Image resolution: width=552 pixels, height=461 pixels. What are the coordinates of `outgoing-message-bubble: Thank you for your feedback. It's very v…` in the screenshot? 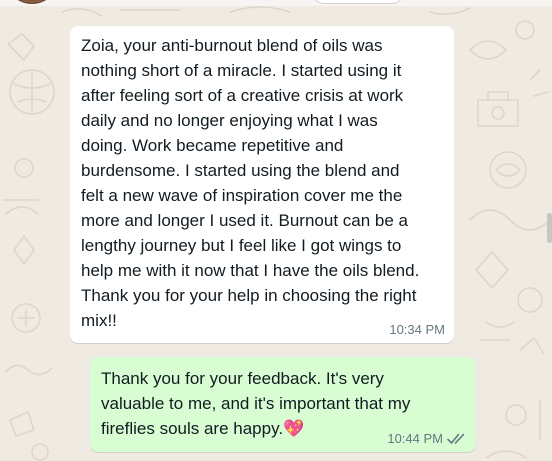 It's located at (283, 404).